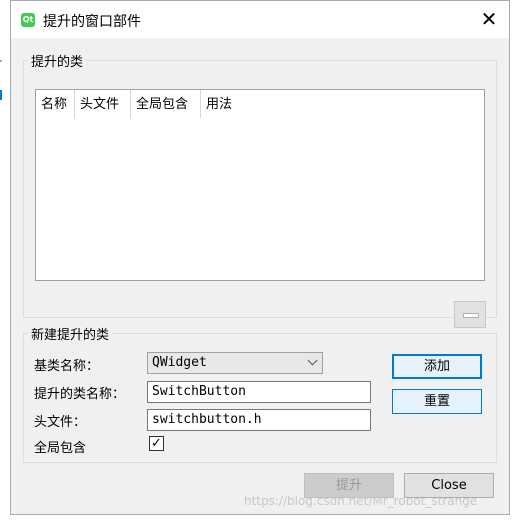 The image size is (518, 521). I want to click on reset-button: 重置, so click(437, 401).